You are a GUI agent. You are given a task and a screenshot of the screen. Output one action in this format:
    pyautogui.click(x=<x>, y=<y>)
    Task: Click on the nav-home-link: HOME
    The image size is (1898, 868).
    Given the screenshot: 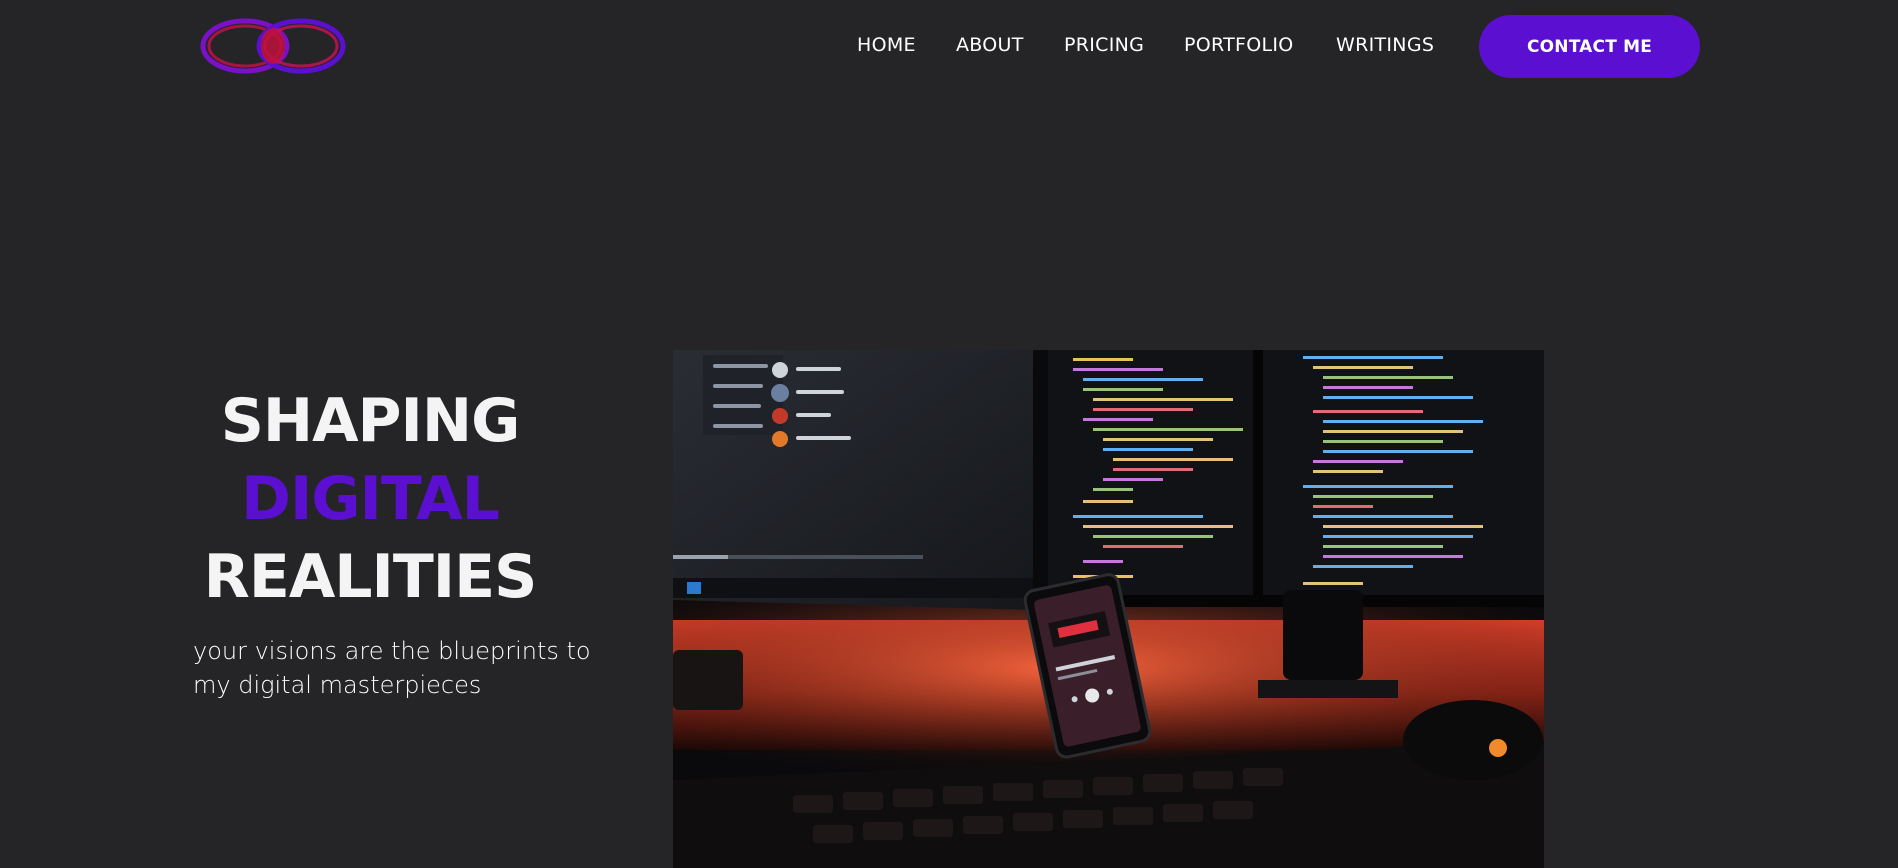 What is the action you would take?
    pyautogui.click(x=886, y=45)
    